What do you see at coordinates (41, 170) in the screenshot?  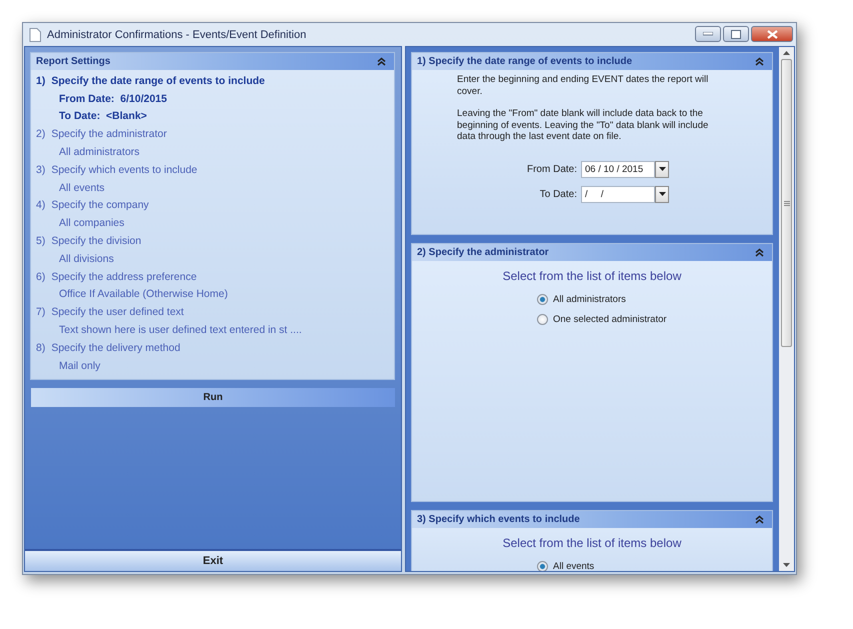 I see `step-number: 3)` at bounding box center [41, 170].